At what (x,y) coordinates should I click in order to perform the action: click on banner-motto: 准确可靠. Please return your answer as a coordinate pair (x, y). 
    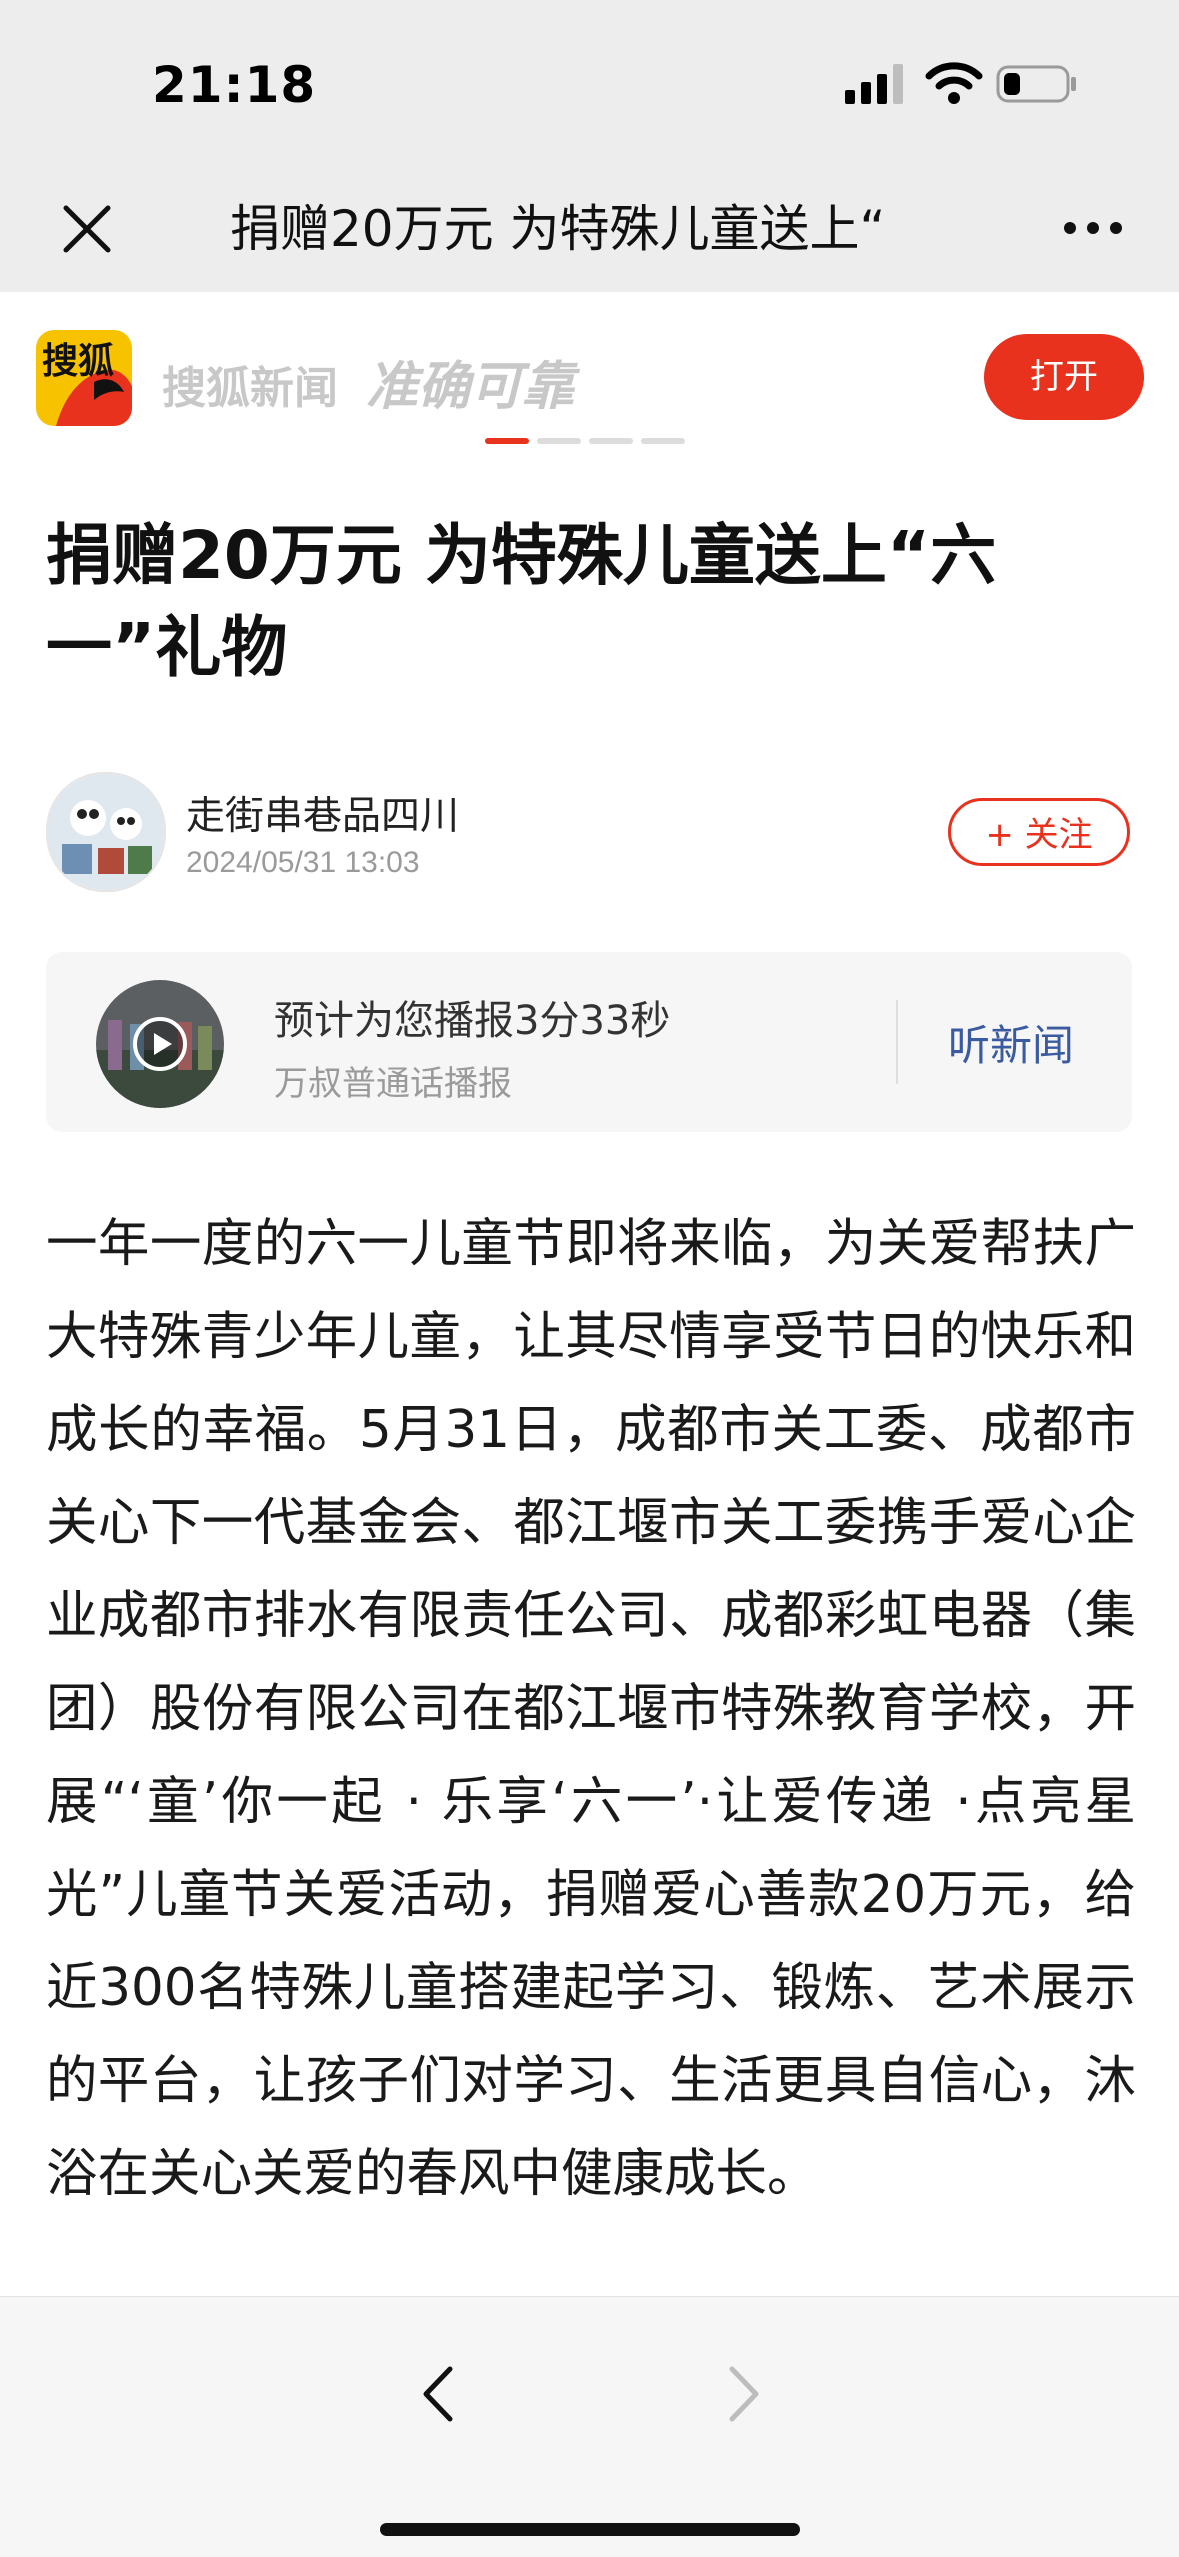
    Looking at the image, I should click on (470, 387).